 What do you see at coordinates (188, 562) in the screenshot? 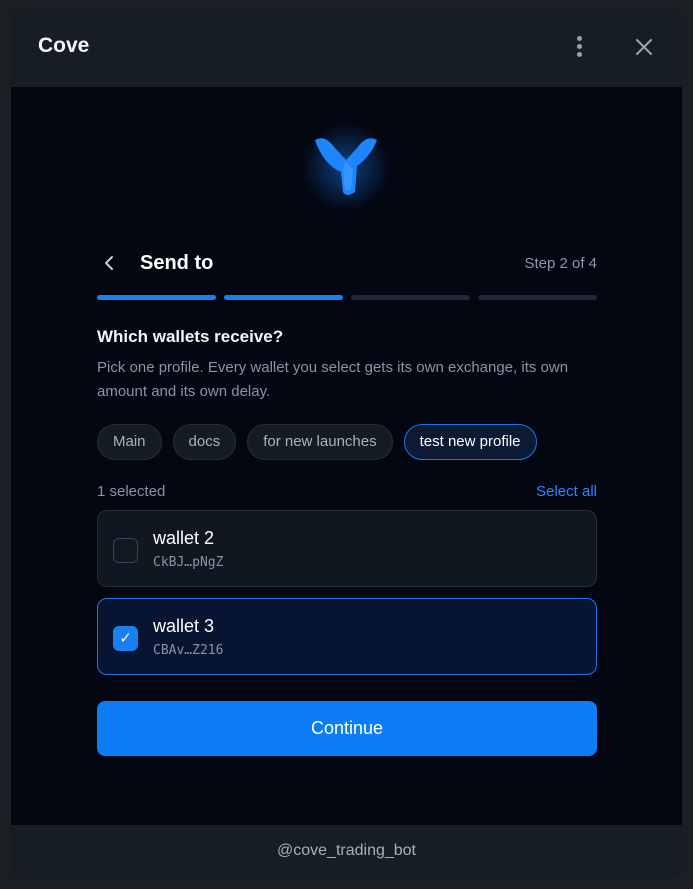
I see `wallet-address: CkBJ…pNgZ` at bounding box center [188, 562].